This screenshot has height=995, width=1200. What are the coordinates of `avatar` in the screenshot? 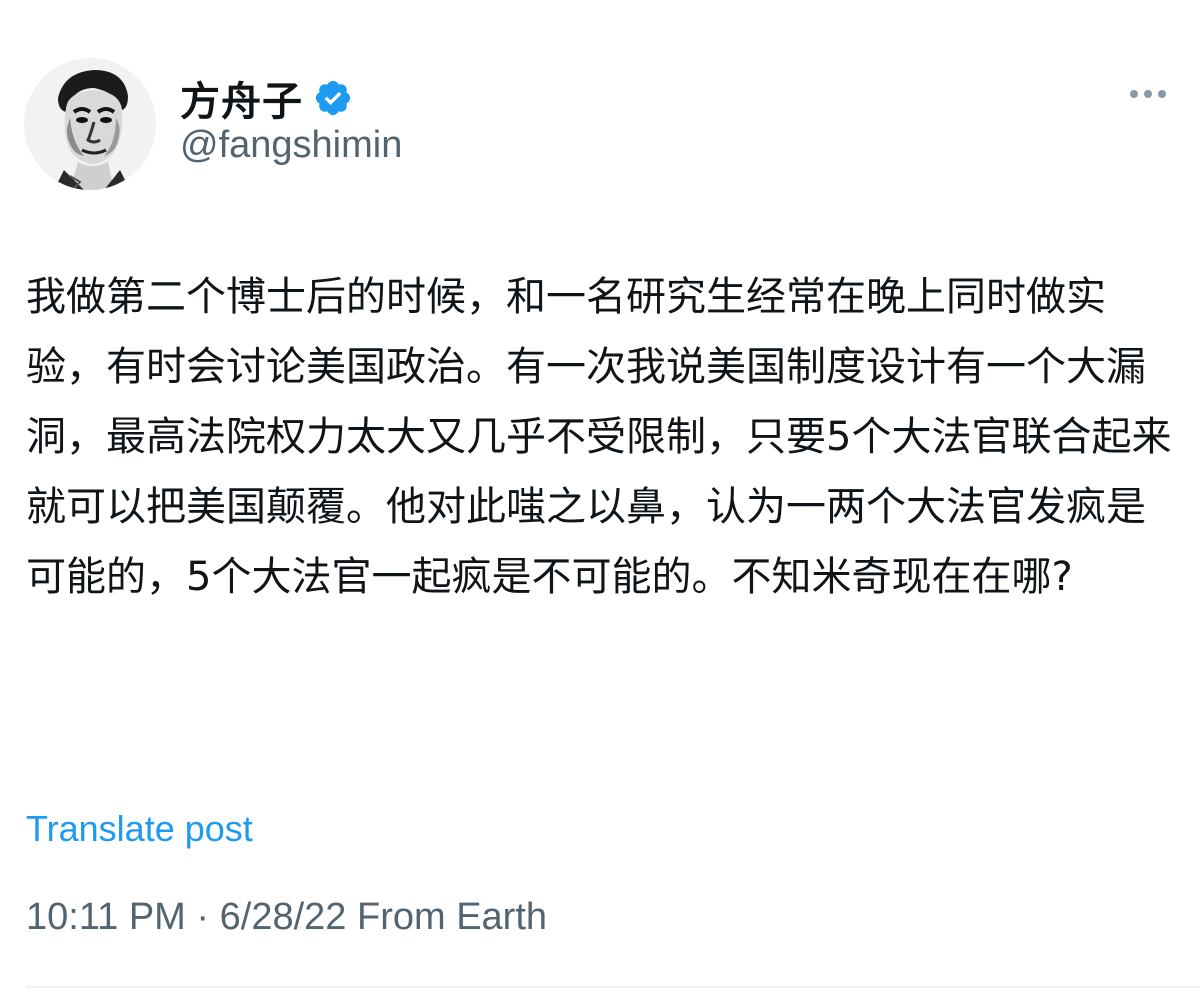 It's located at (90, 124).